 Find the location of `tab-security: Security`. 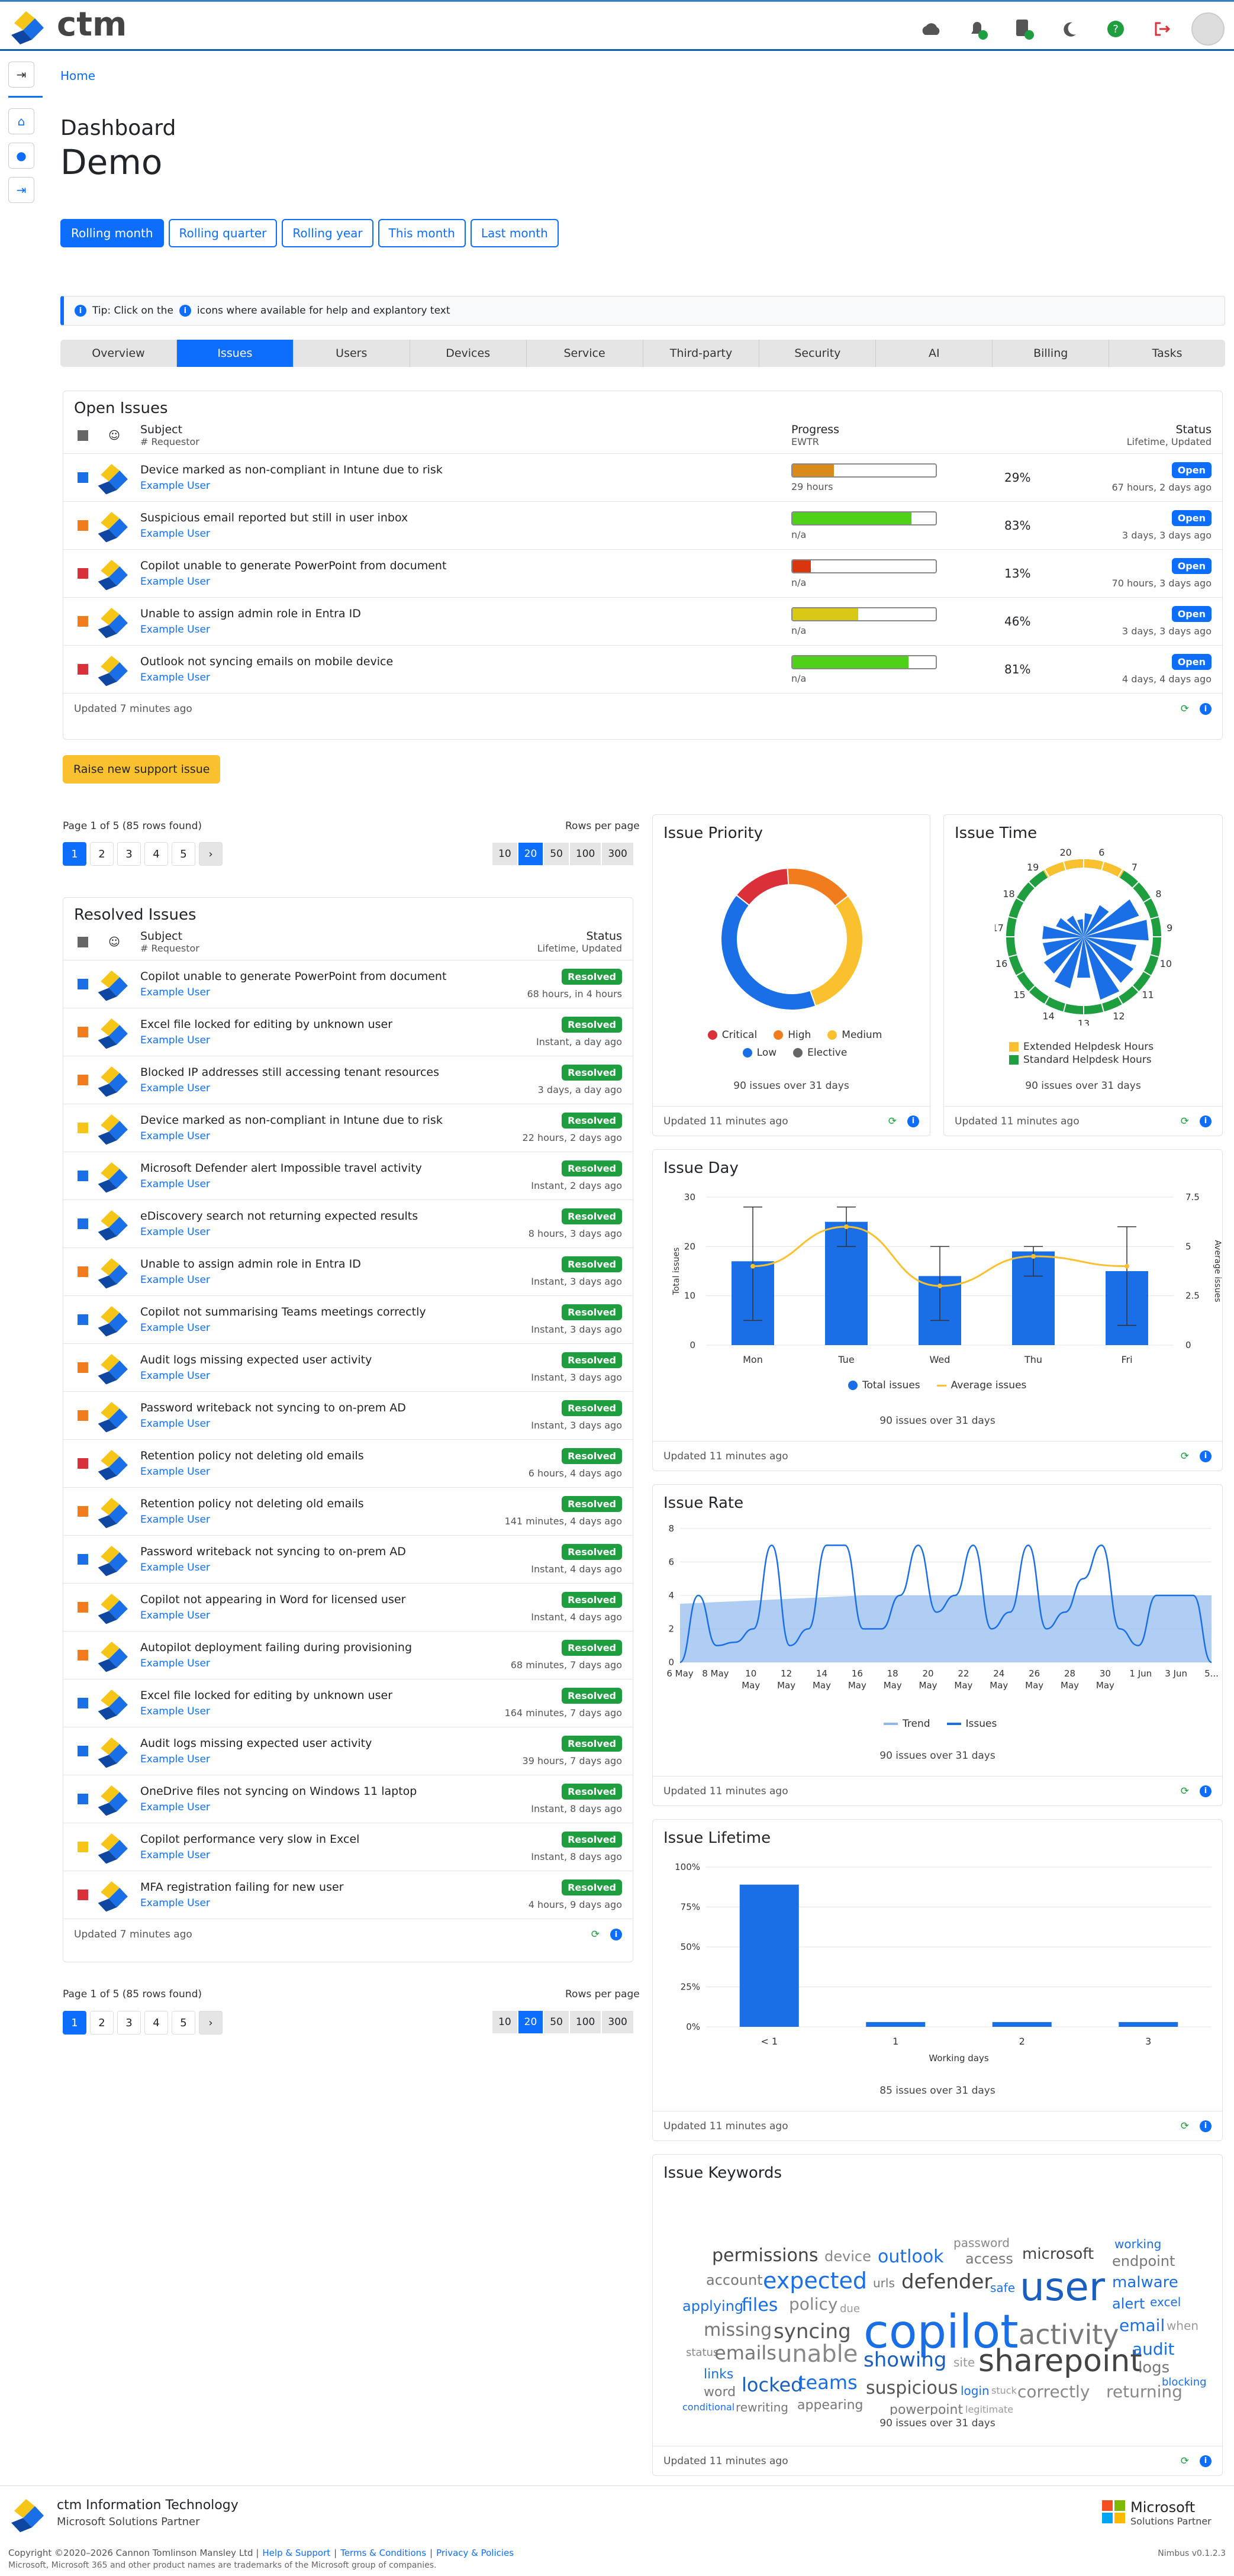

tab-security: Security is located at coordinates (818, 353).